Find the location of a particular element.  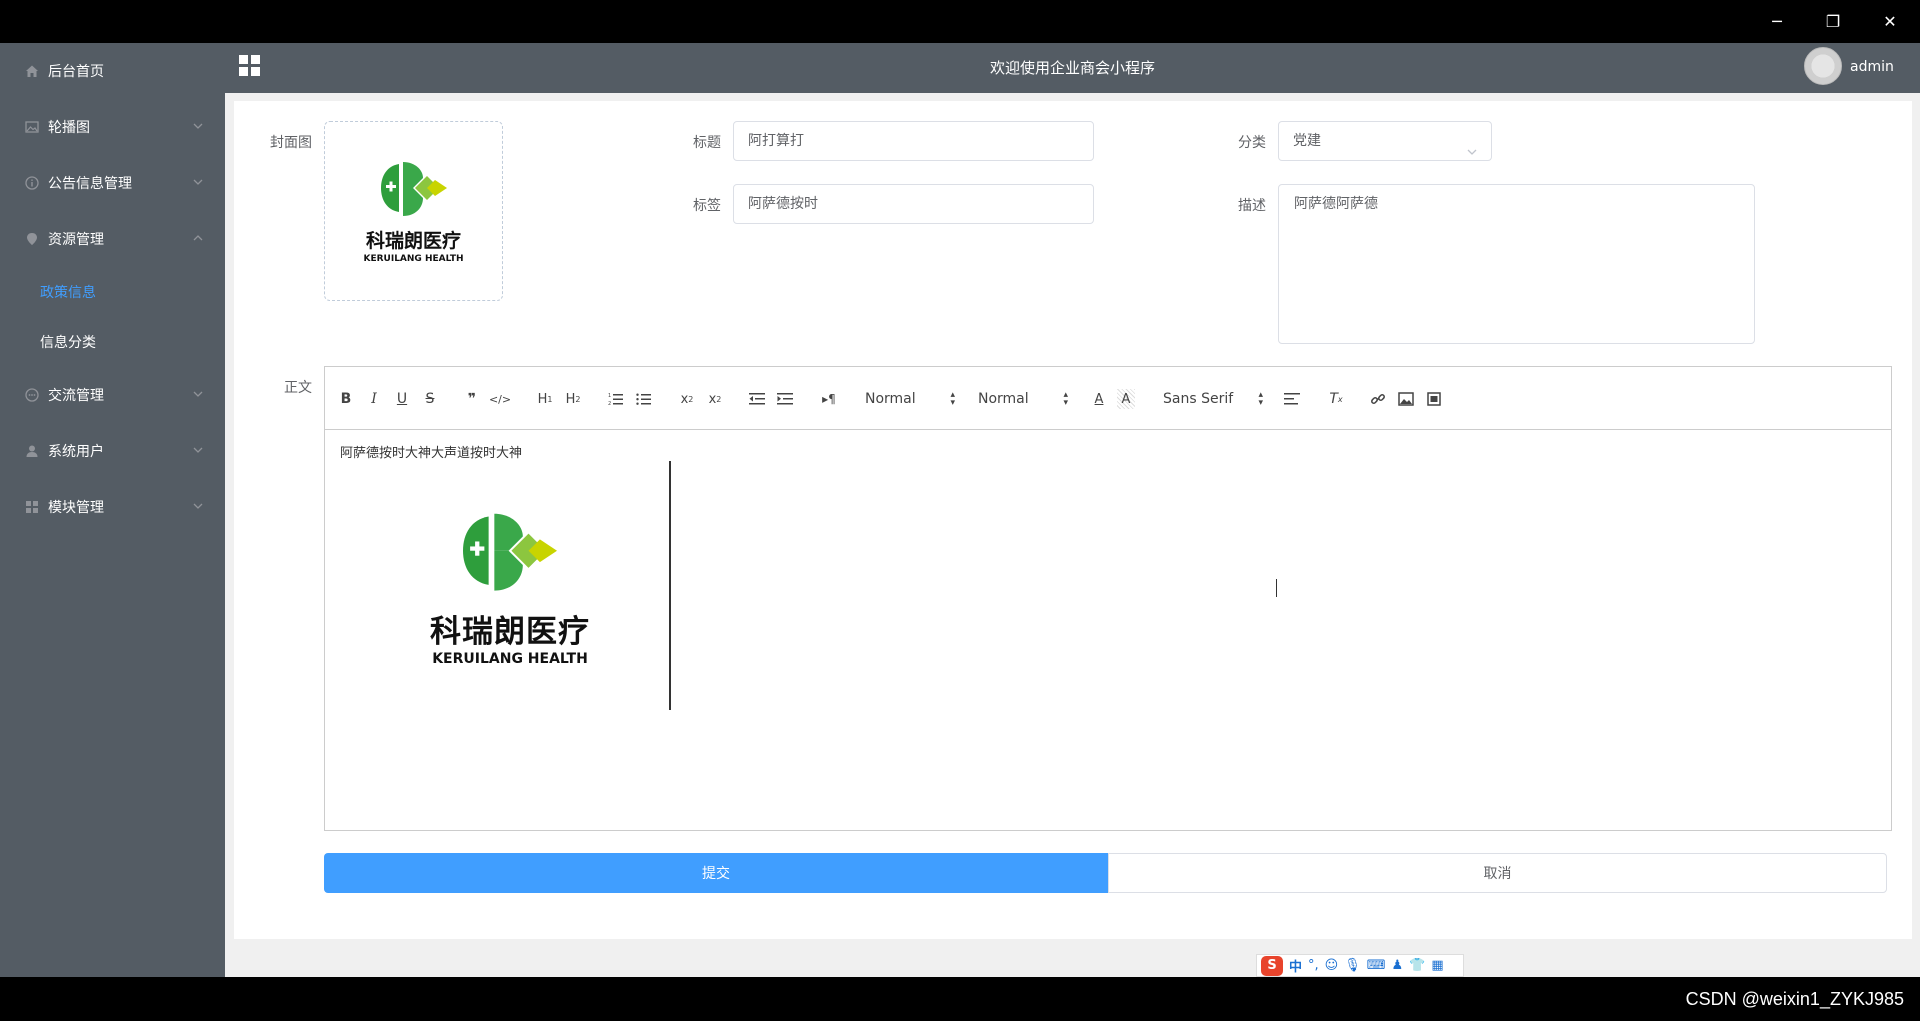

text-direction-button: ▸¶ is located at coordinates (829, 399).